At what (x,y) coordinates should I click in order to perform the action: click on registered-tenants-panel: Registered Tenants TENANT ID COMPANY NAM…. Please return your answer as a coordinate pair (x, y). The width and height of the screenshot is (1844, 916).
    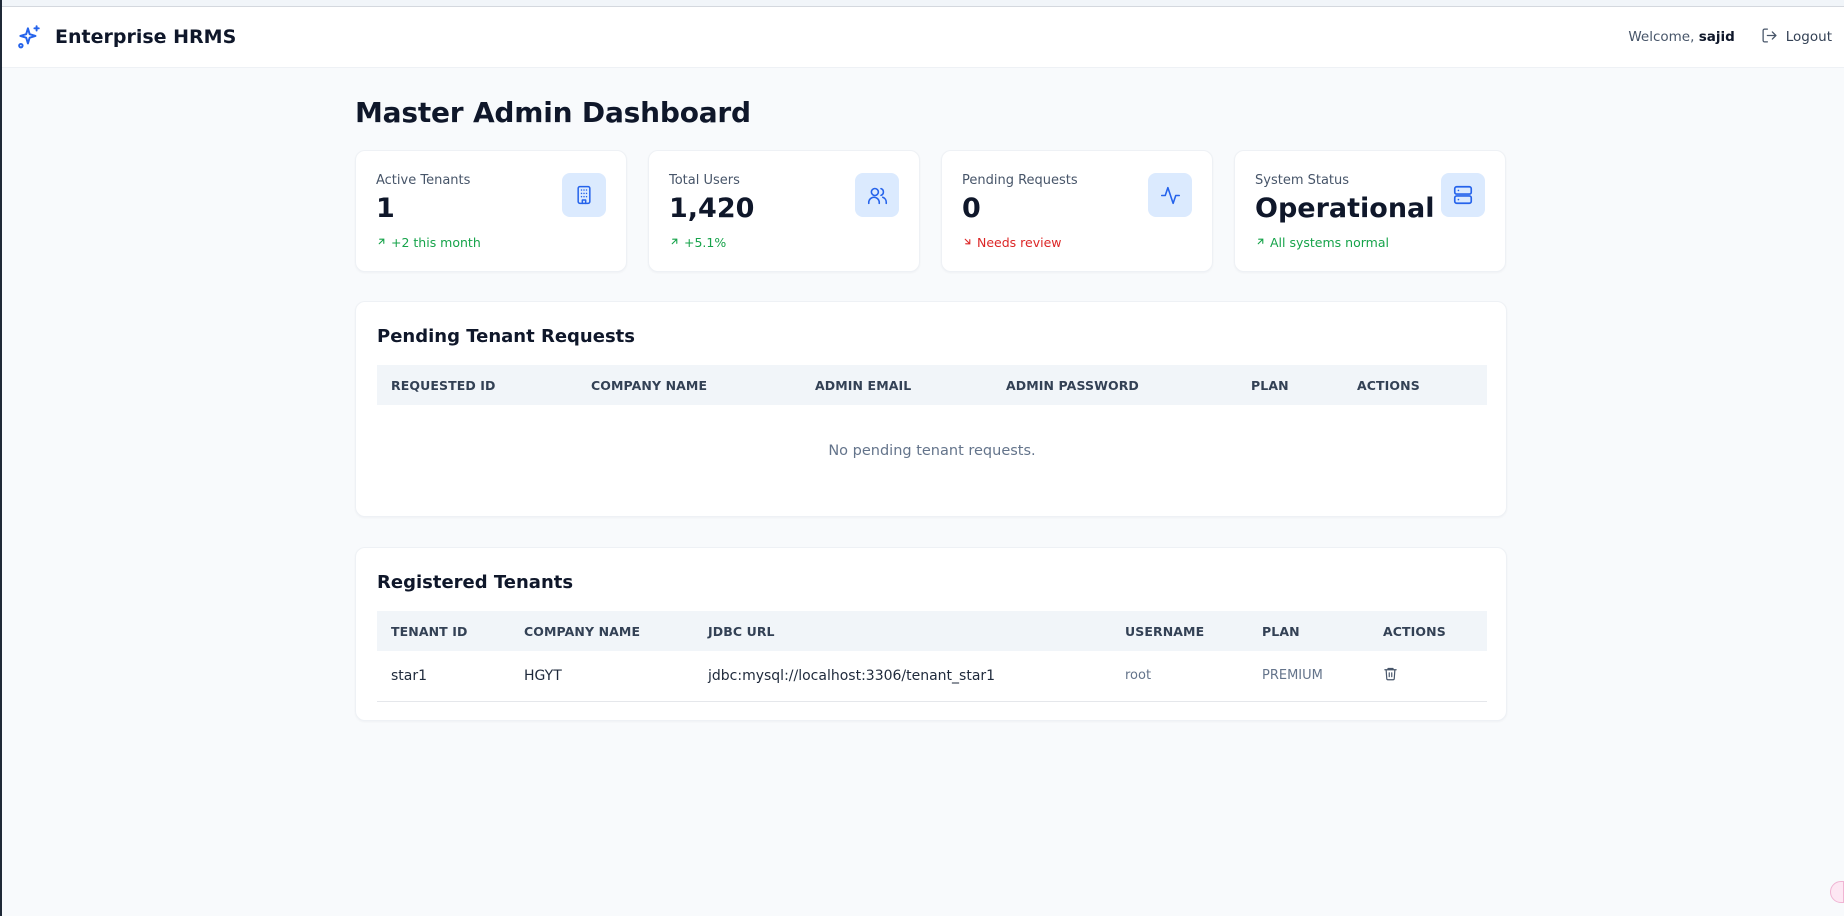
    Looking at the image, I should click on (931, 634).